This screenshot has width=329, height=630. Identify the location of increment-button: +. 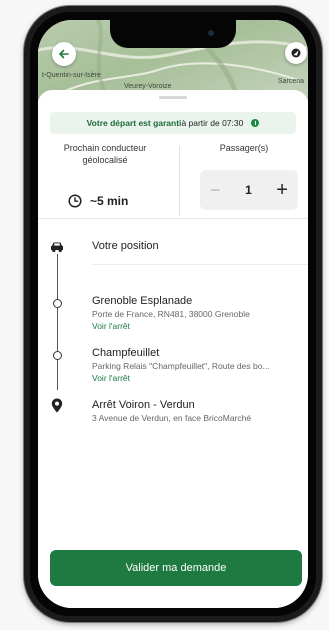
(282, 190).